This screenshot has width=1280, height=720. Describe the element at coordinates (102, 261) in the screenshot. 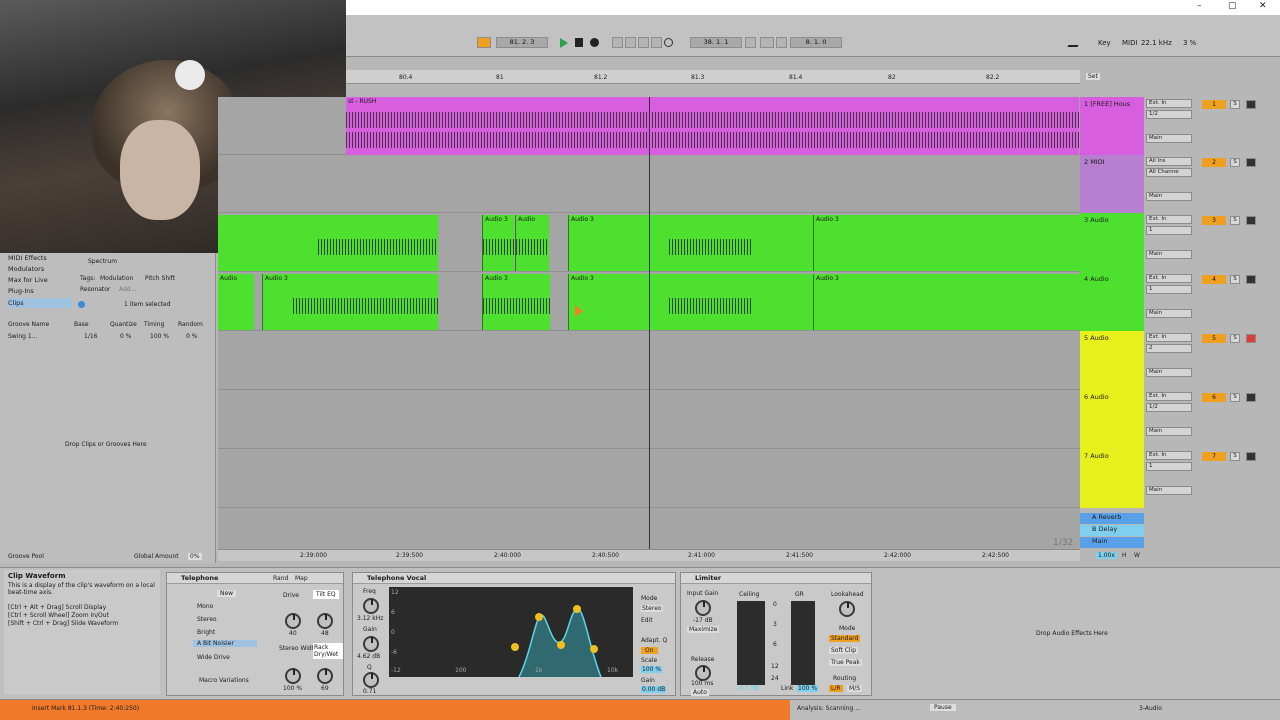

I see `spectrum-item: Spectrum` at that location.